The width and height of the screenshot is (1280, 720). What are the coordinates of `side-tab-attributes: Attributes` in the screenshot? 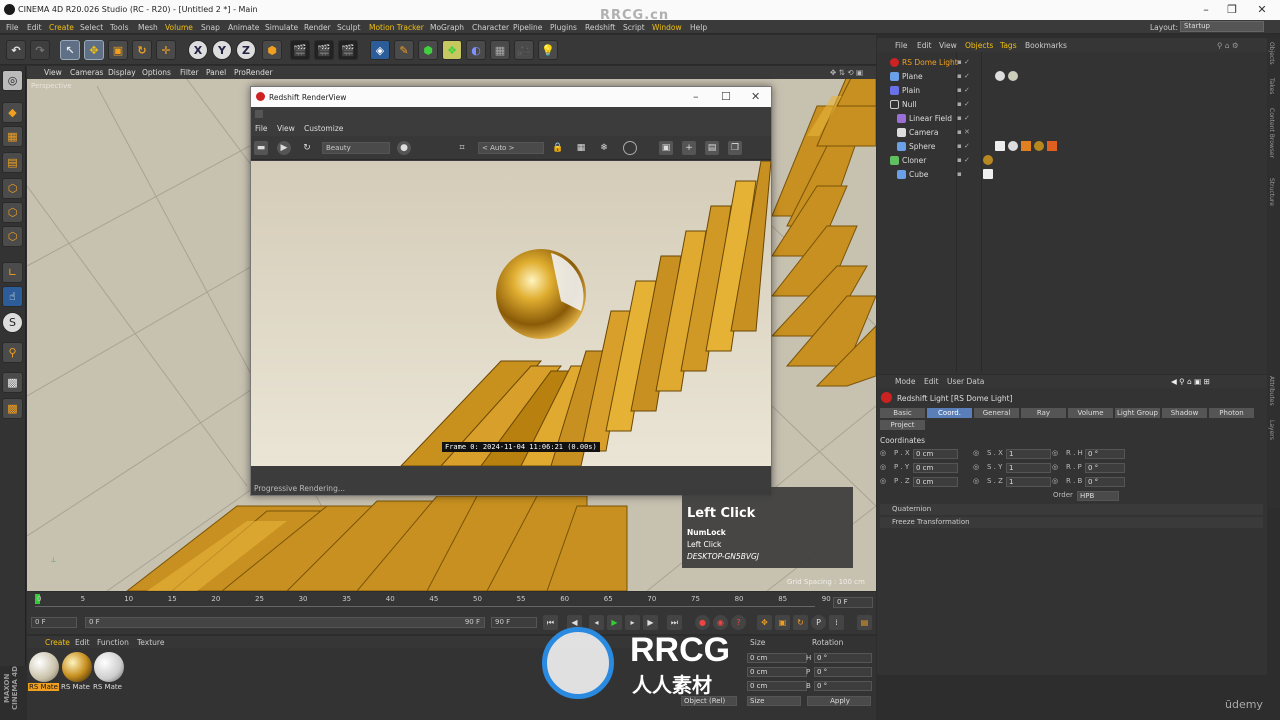 It's located at (1271, 391).